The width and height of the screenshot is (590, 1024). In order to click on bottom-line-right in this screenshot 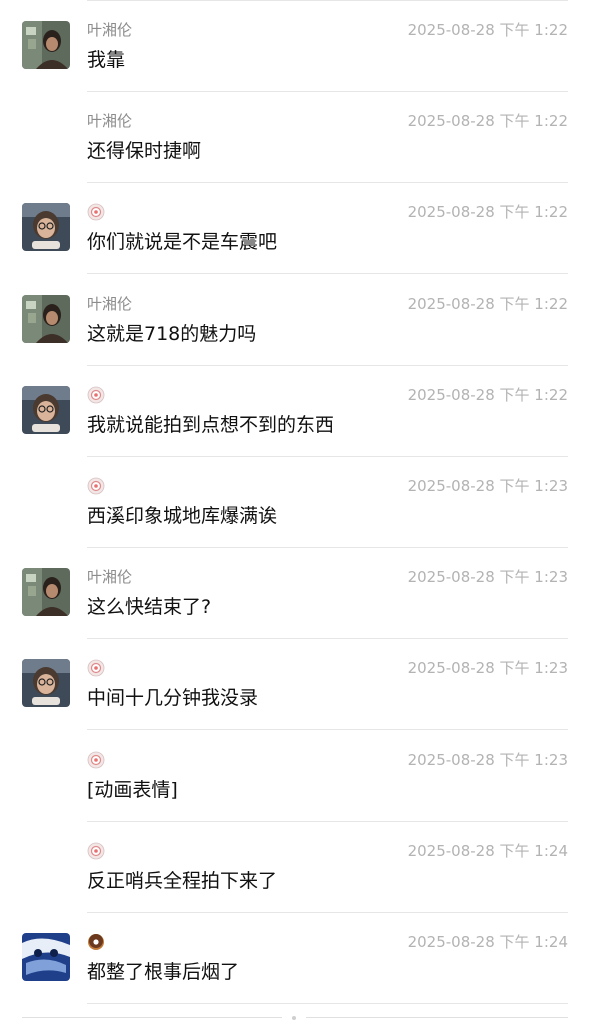, I will do `click(437, 1017)`.